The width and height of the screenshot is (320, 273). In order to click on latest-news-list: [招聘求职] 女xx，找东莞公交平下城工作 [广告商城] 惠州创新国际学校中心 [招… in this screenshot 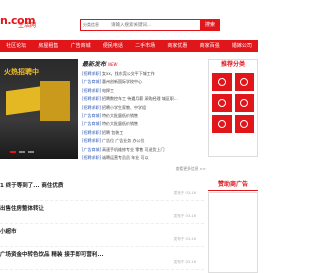, I will do `click(144, 116)`.